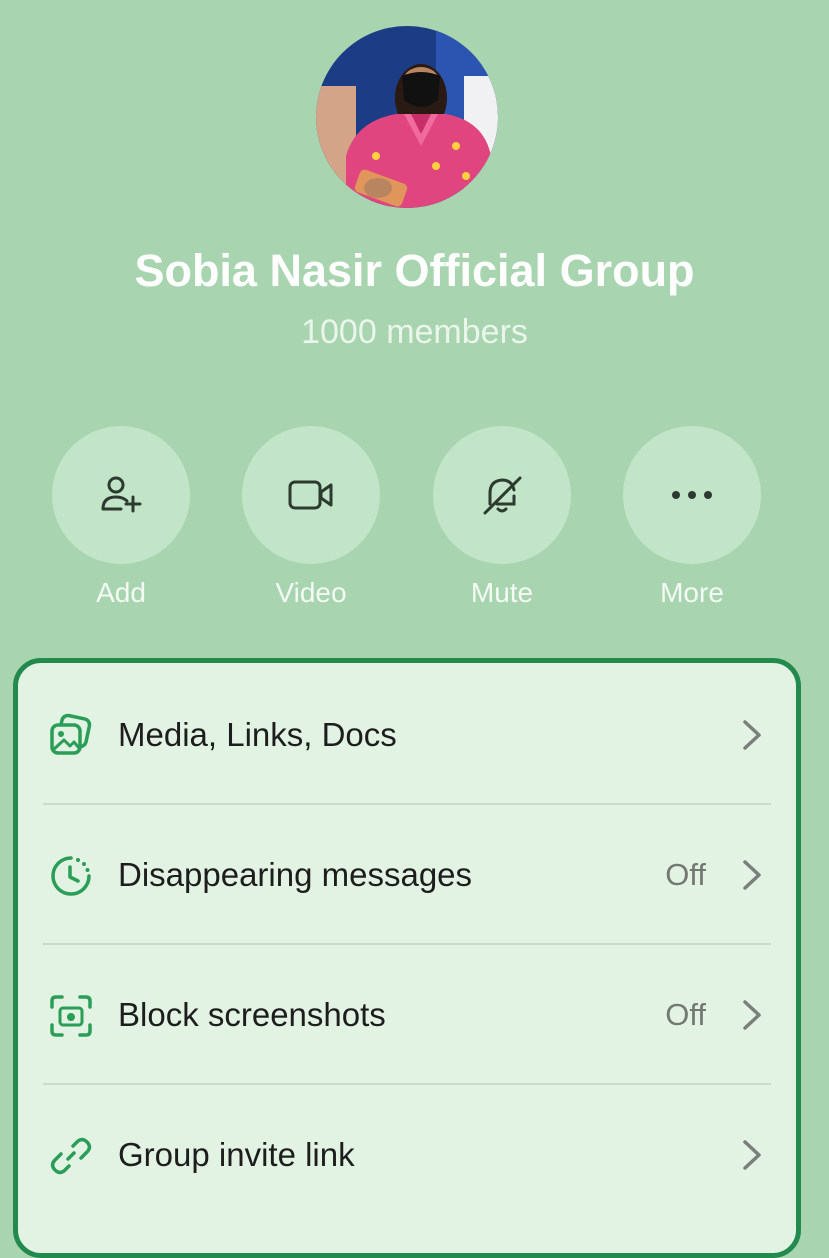  I want to click on disappearing-messages-row: Disappearing messages Off, so click(412, 873).